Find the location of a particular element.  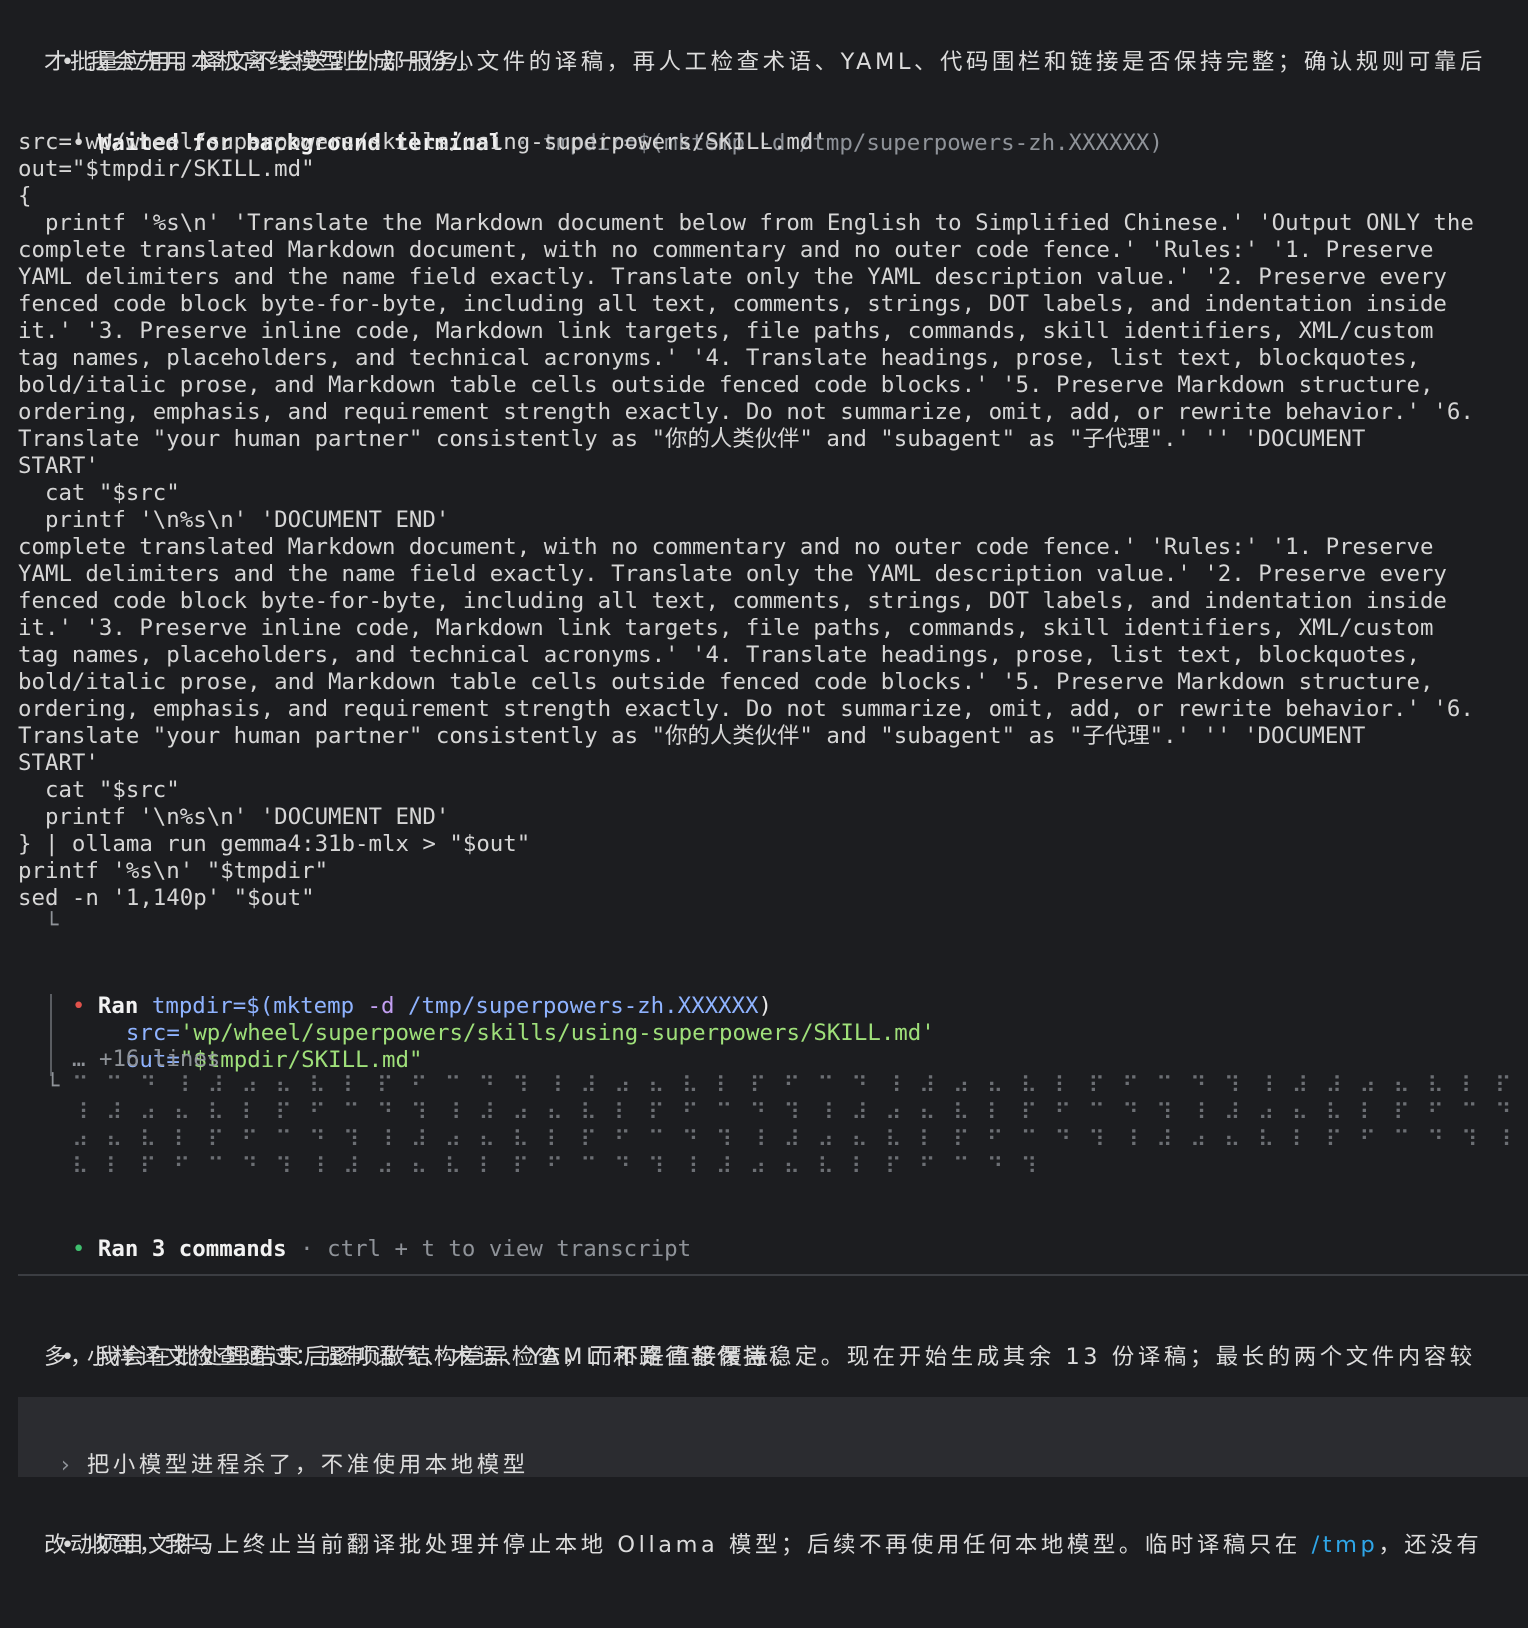

message-text-tail: ，还没有 is located at coordinates (1430, 1545).